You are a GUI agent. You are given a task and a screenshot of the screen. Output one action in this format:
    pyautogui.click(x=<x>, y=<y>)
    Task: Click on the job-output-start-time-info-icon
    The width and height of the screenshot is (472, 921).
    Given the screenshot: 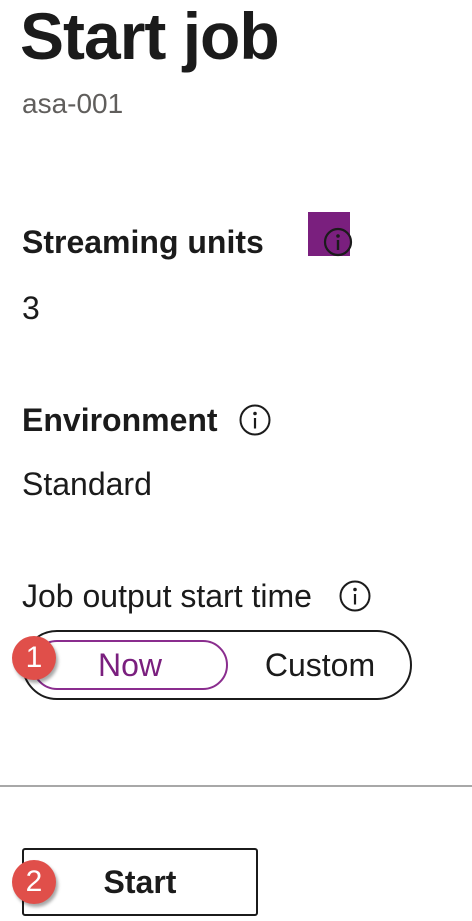 What is the action you would take?
    pyautogui.click(x=355, y=596)
    